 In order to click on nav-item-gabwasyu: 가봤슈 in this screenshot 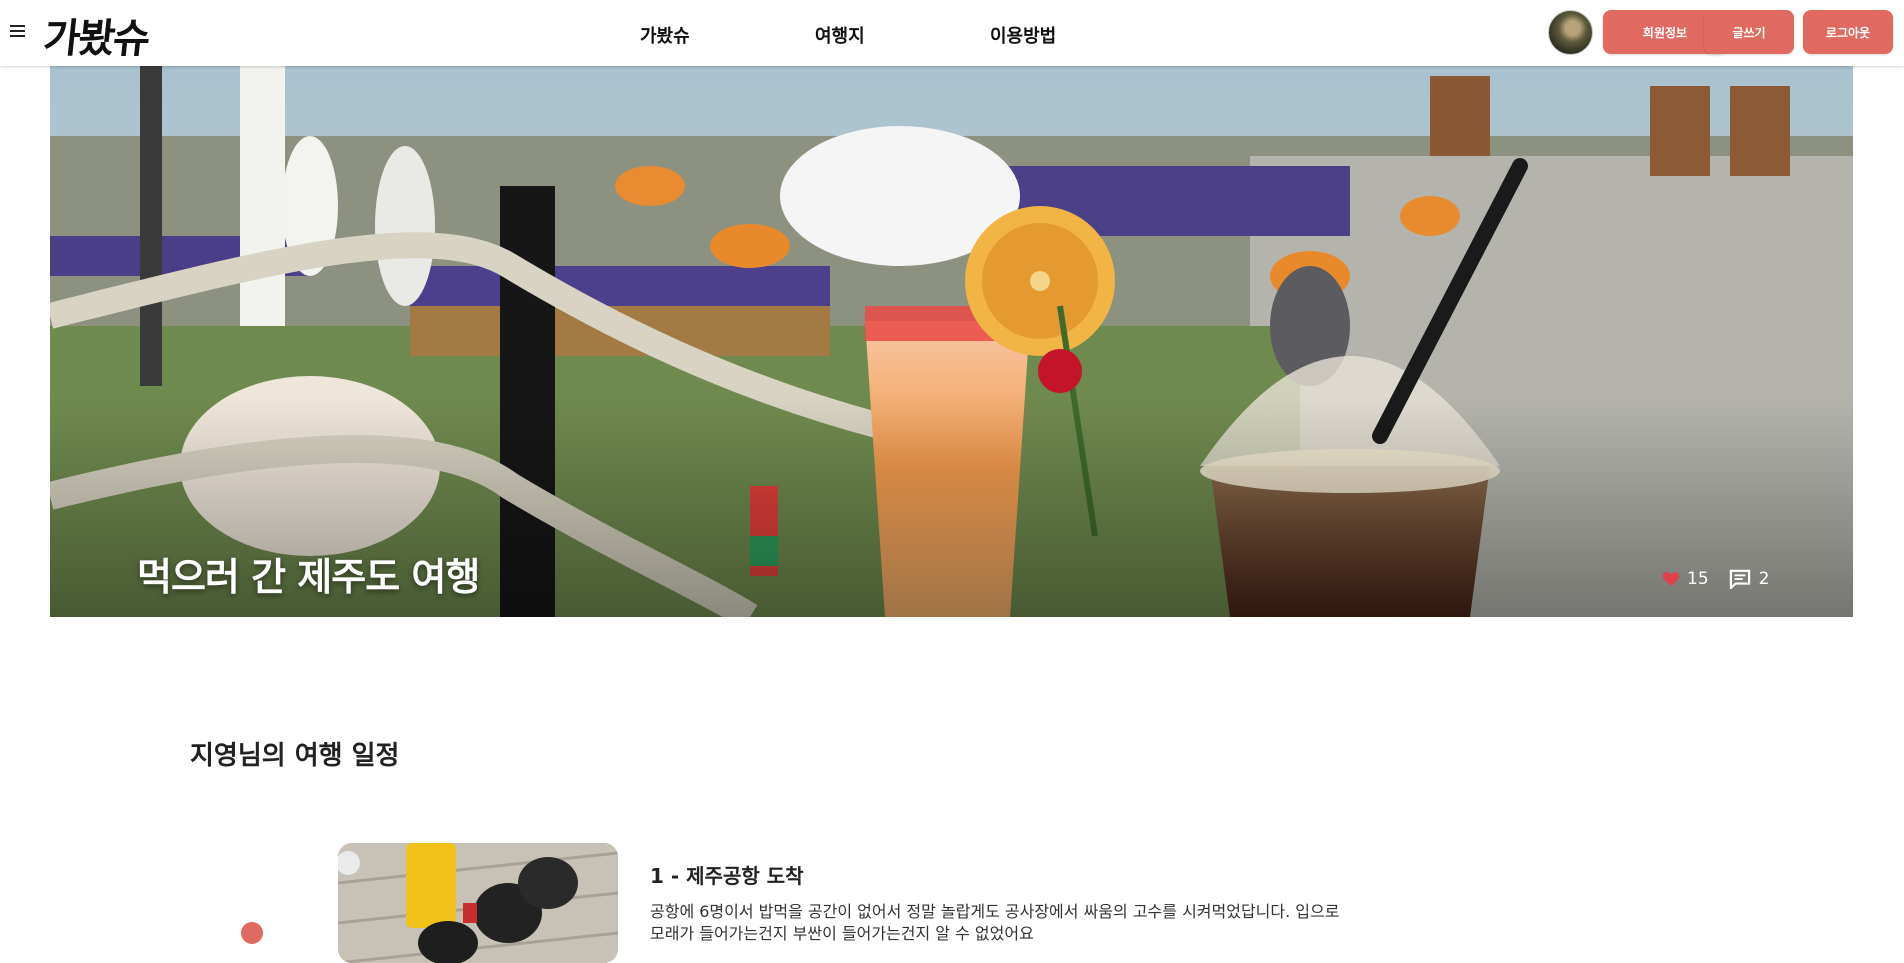, I will do `click(665, 35)`.